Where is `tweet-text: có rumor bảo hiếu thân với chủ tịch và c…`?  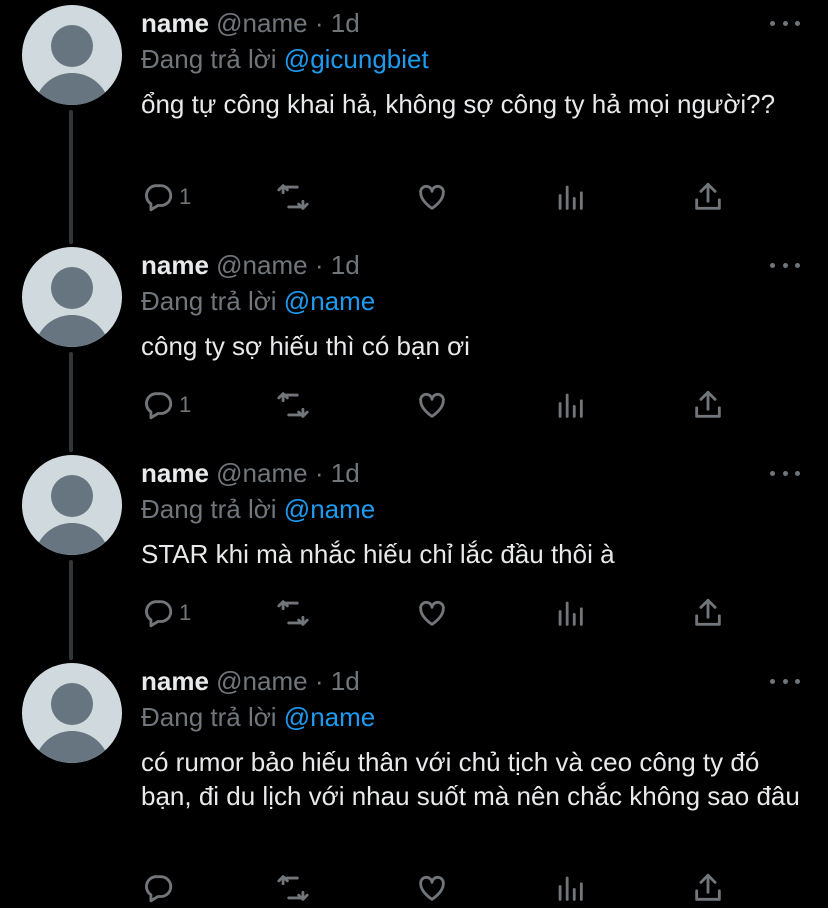 tweet-text: có rumor bảo hiếu thân với chủ tịch và c… is located at coordinates (470, 779).